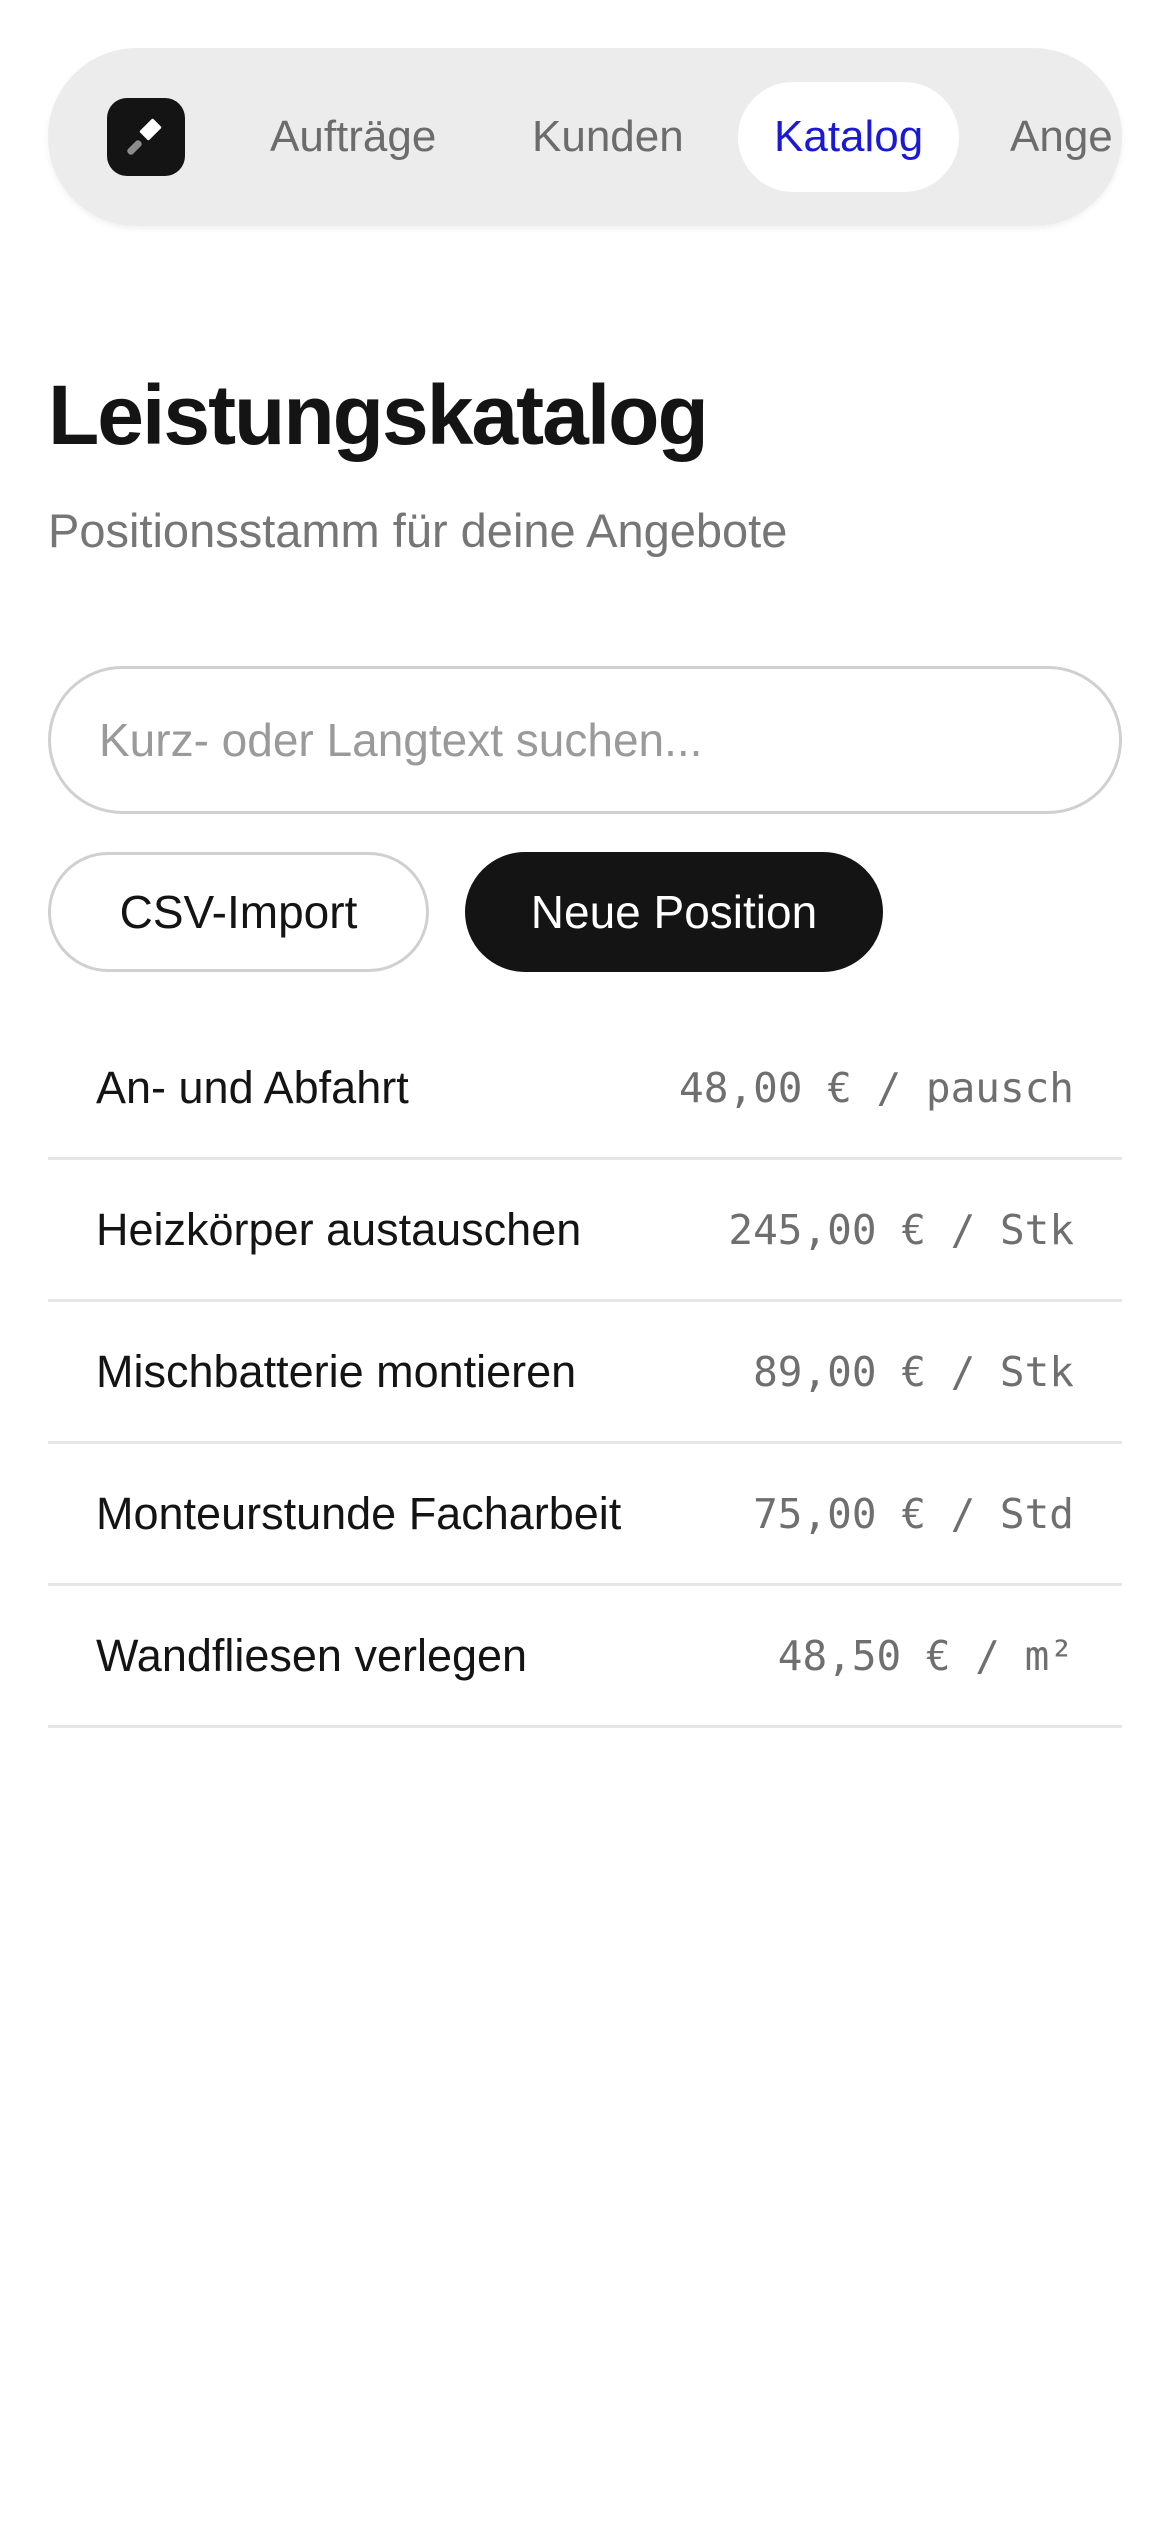  Describe the element at coordinates (608, 137) in the screenshot. I see `tab-kunden: Kunden` at that location.